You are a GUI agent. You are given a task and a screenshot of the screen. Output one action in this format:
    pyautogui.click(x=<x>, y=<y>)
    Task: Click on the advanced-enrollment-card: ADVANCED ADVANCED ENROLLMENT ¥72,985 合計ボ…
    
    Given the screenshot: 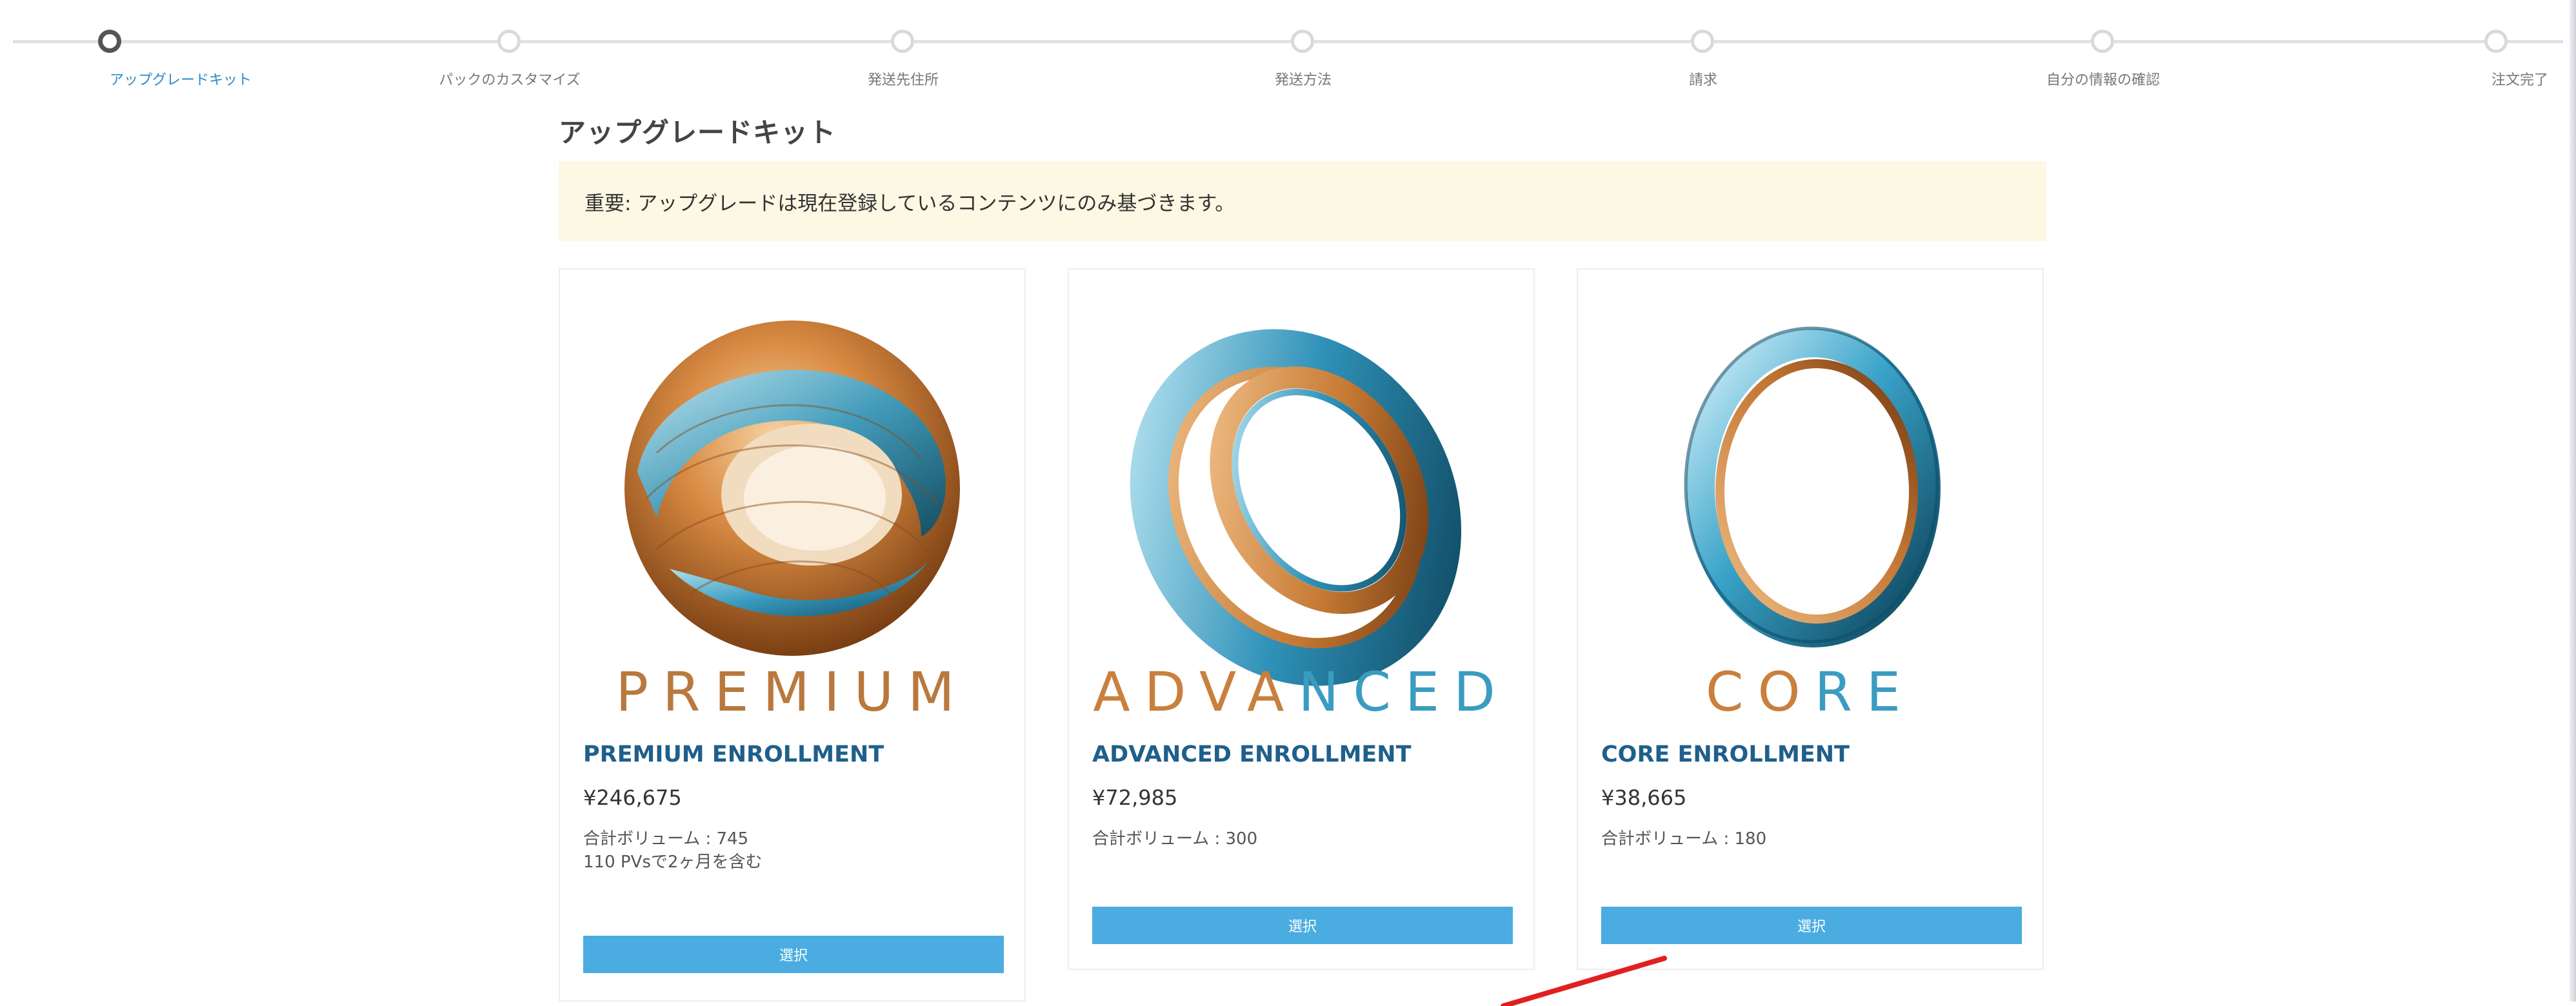 What is the action you would take?
    pyautogui.click(x=1301, y=619)
    